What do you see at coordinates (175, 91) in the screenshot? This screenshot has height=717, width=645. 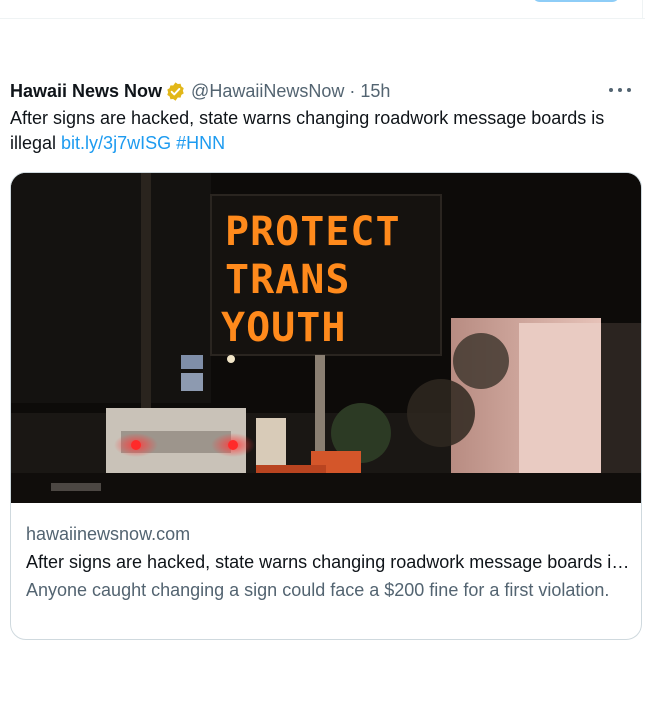 I see `verified-badge-icon` at bounding box center [175, 91].